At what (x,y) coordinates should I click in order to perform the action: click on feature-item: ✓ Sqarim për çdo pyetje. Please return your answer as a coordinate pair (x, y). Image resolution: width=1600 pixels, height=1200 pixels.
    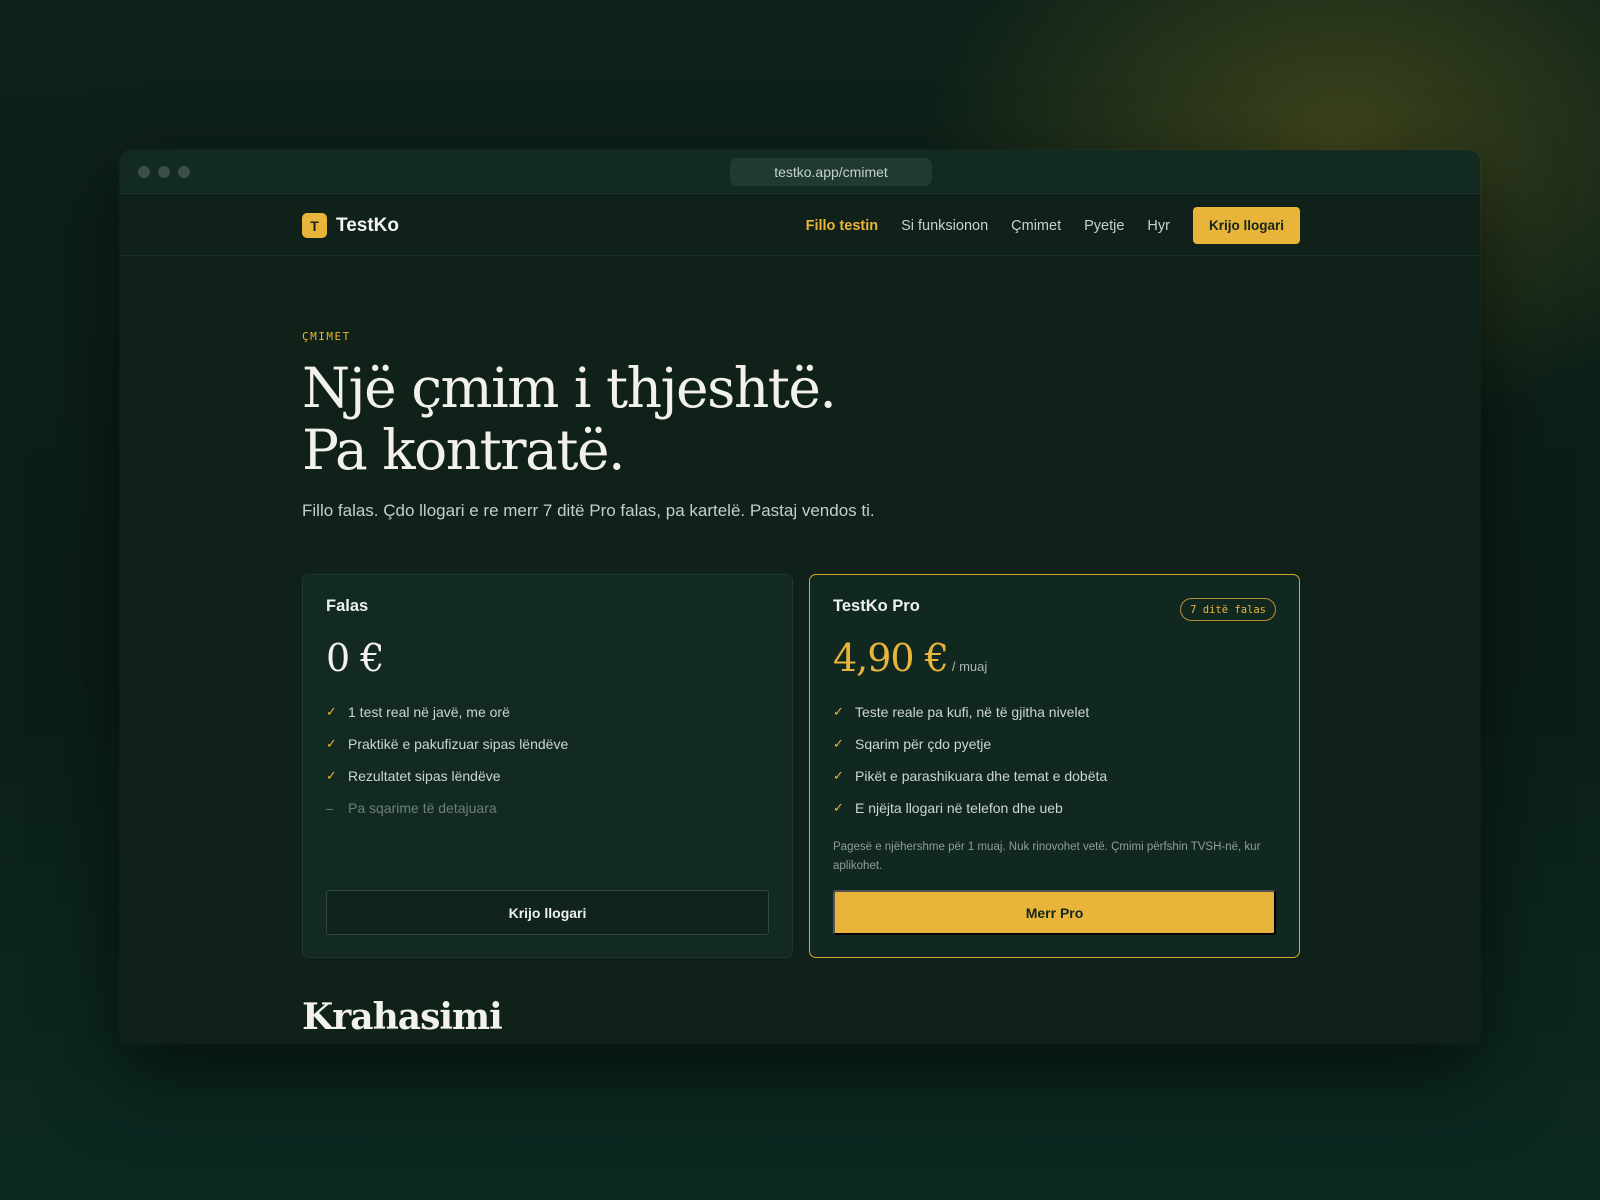
    Looking at the image, I should click on (1054, 744).